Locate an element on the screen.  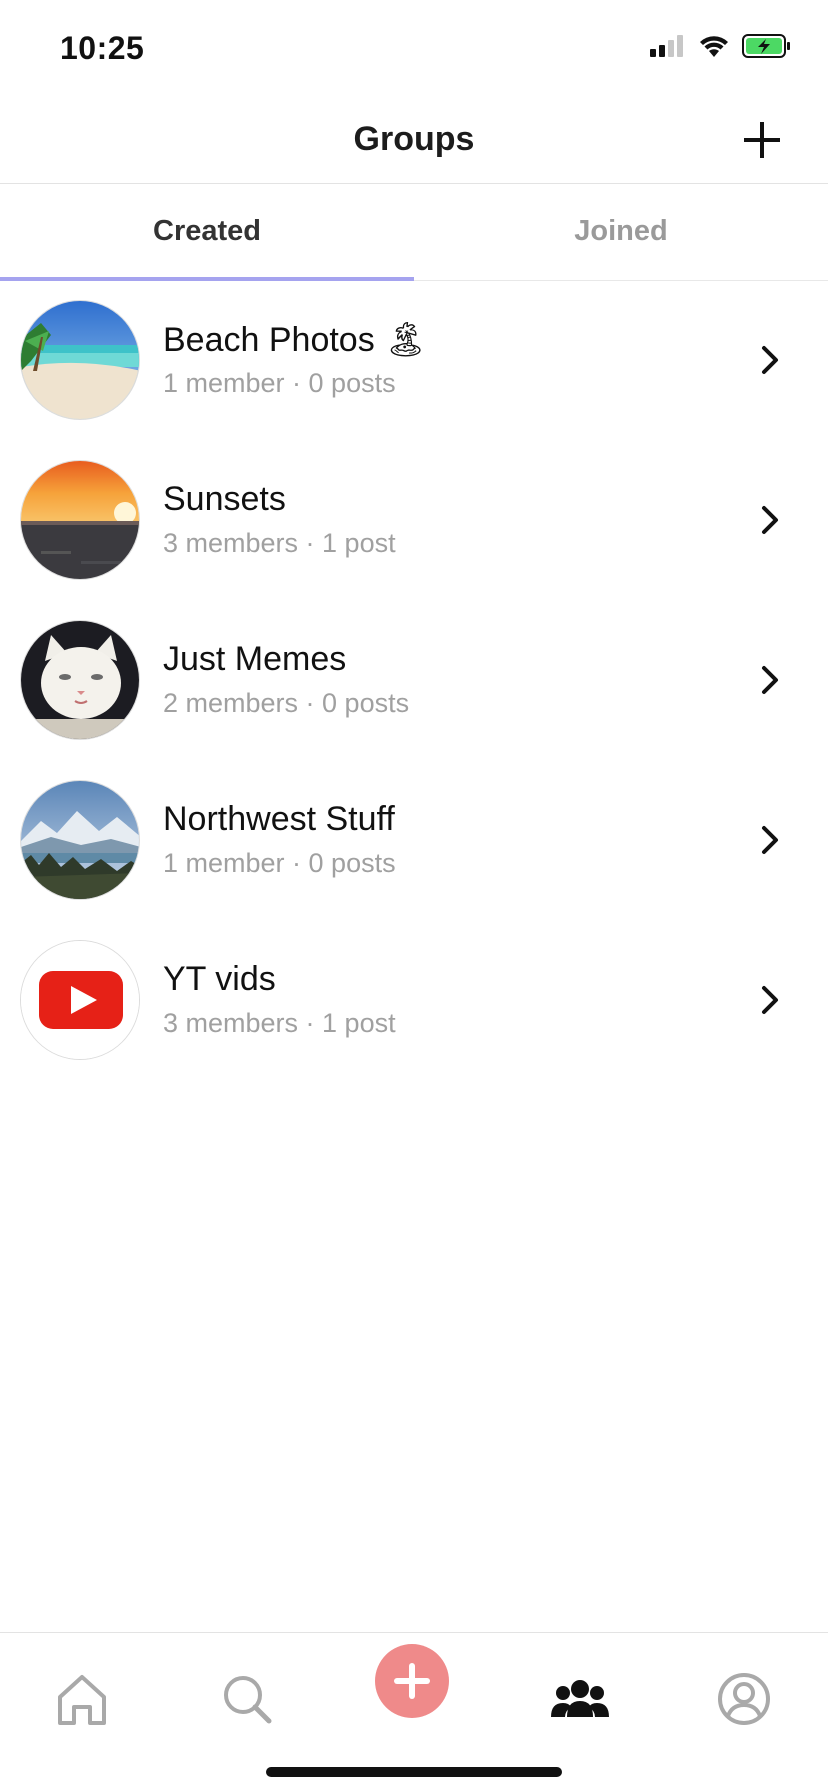
bottom-nav is located at coordinates (414, 1712).